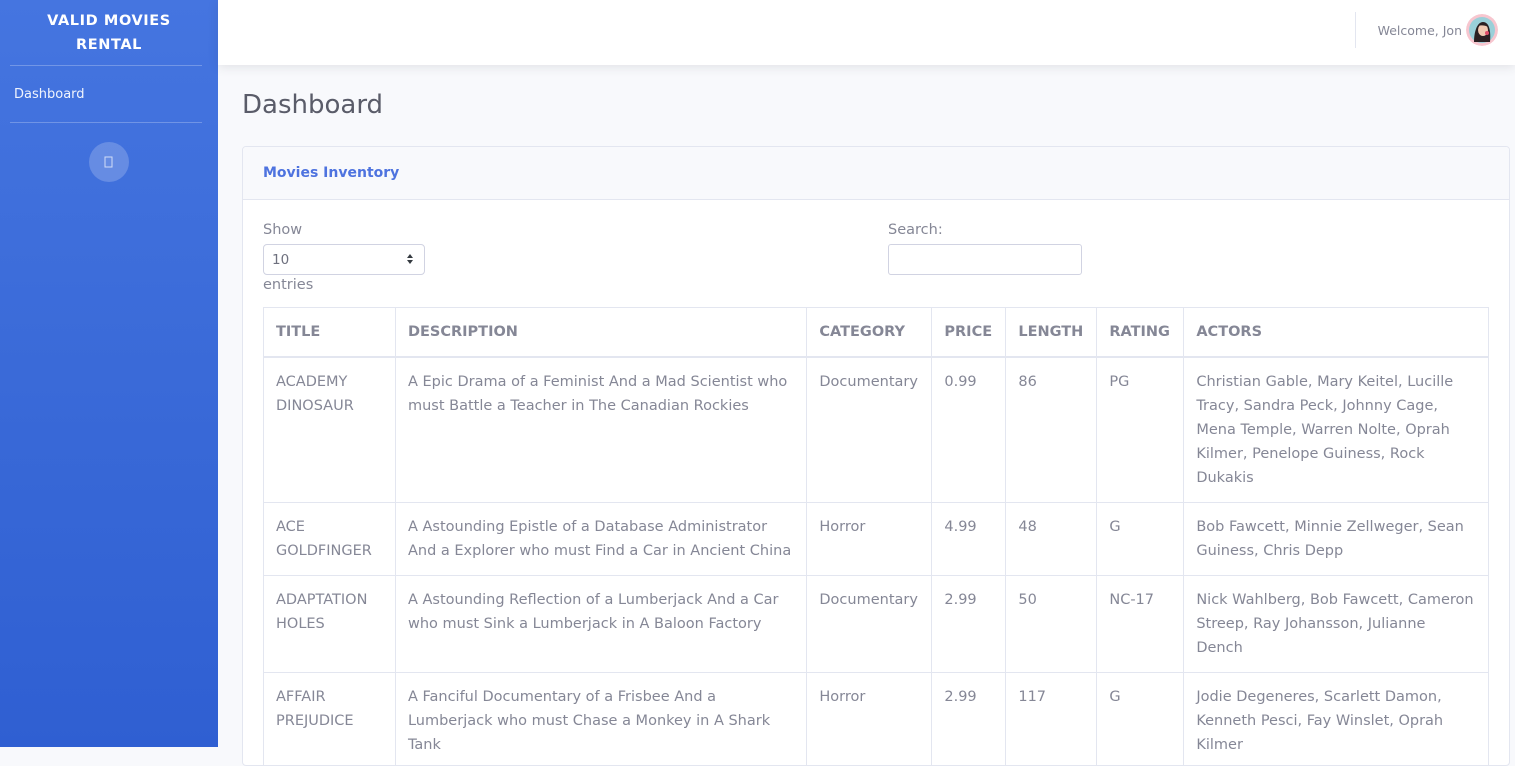  What do you see at coordinates (1482, 30) in the screenshot?
I see `avatar-icon` at bounding box center [1482, 30].